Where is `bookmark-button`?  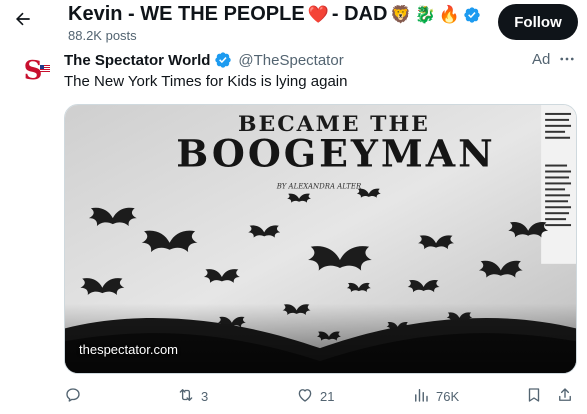 bookmark-button is located at coordinates (534, 396).